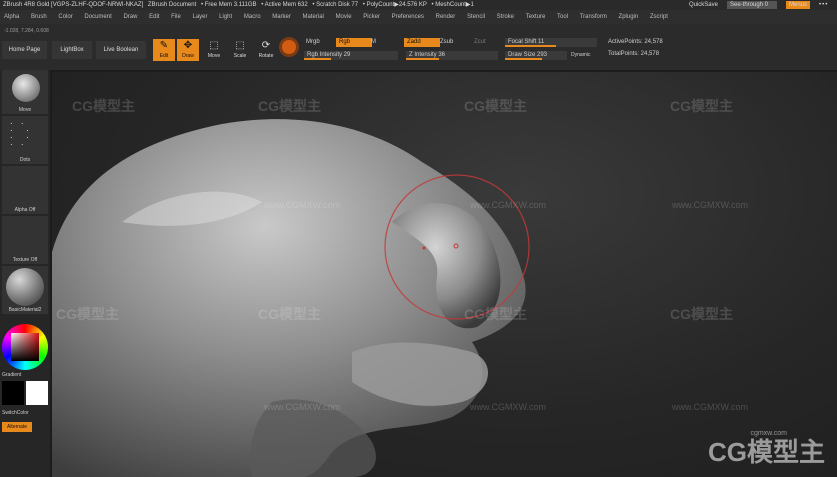 This screenshot has height=477, width=837. I want to click on brush-name: Move, so click(25, 110).